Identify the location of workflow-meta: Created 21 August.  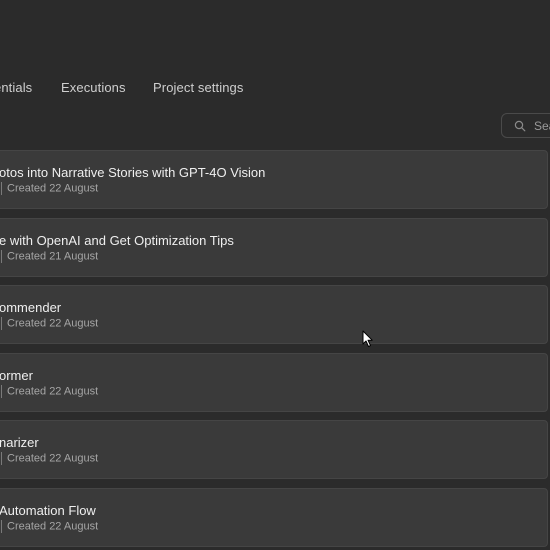
(49, 256).